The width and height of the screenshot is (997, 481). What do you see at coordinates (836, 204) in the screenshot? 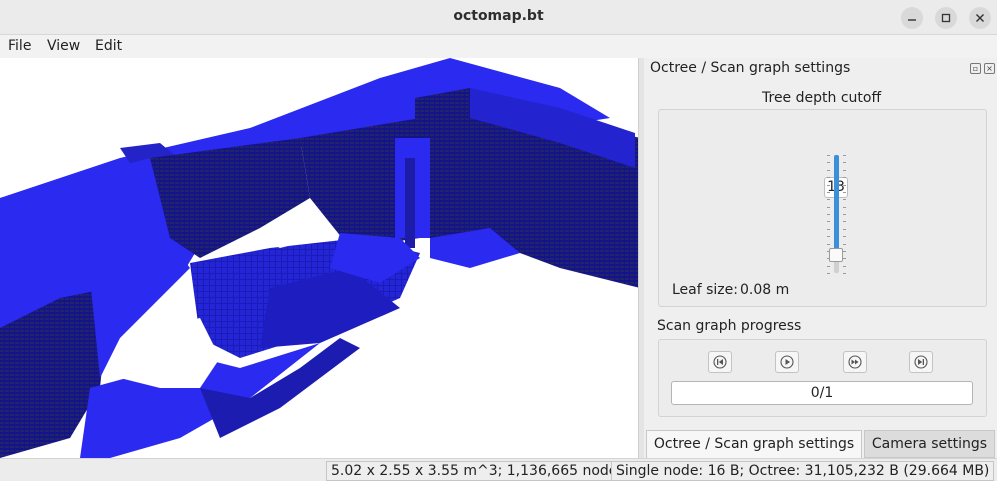
I see `tree-depth-slider-fill` at bounding box center [836, 204].